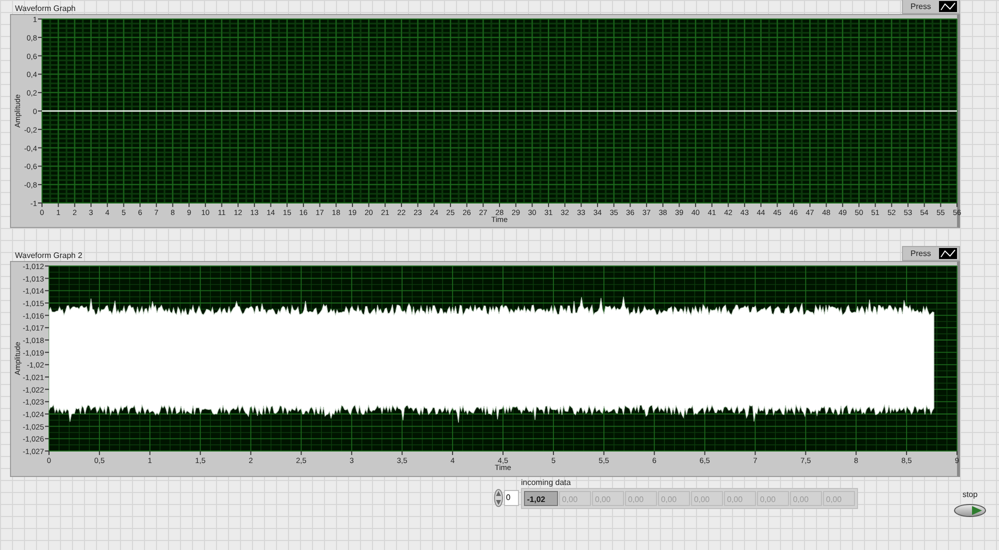  Describe the element at coordinates (970, 495) in the screenshot. I see `stop-label: stop` at that location.